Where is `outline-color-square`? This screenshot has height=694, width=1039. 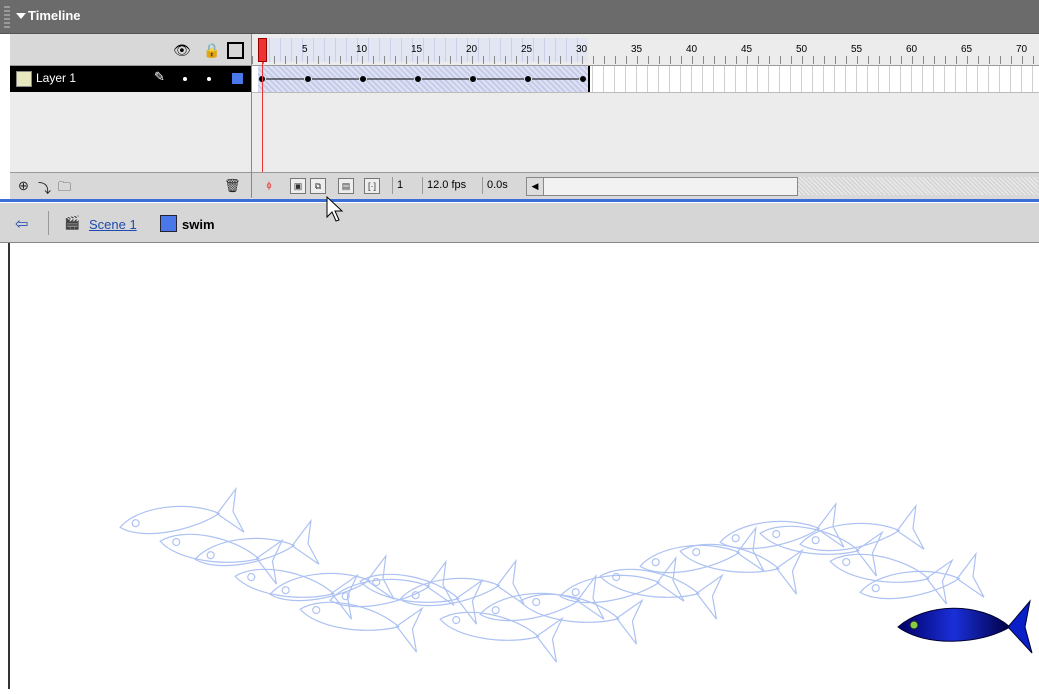 outline-color-square is located at coordinates (237, 78).